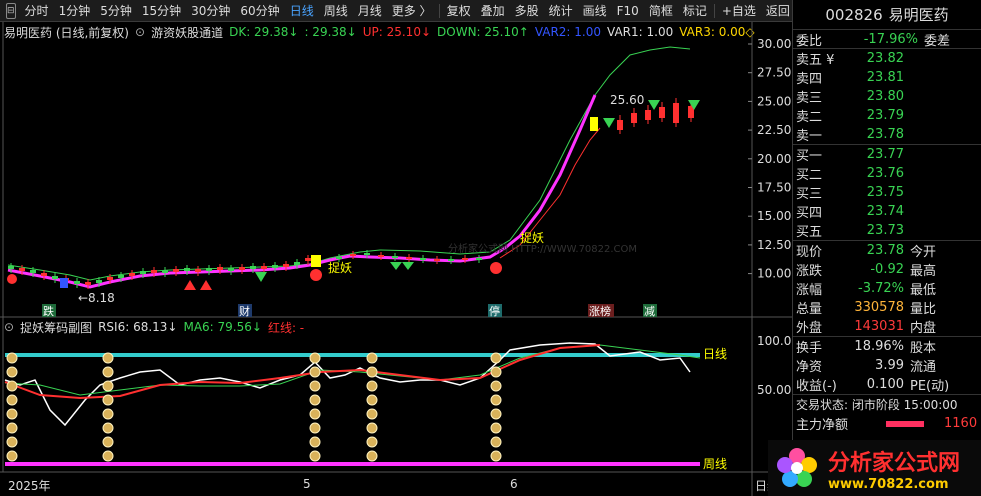 The height and width of the screenshot is (496, 981). What do you see at coordinates (774, 274) in the screenshot?
I see `price-tick-label: 10.00` at bounding box center [774, 274].